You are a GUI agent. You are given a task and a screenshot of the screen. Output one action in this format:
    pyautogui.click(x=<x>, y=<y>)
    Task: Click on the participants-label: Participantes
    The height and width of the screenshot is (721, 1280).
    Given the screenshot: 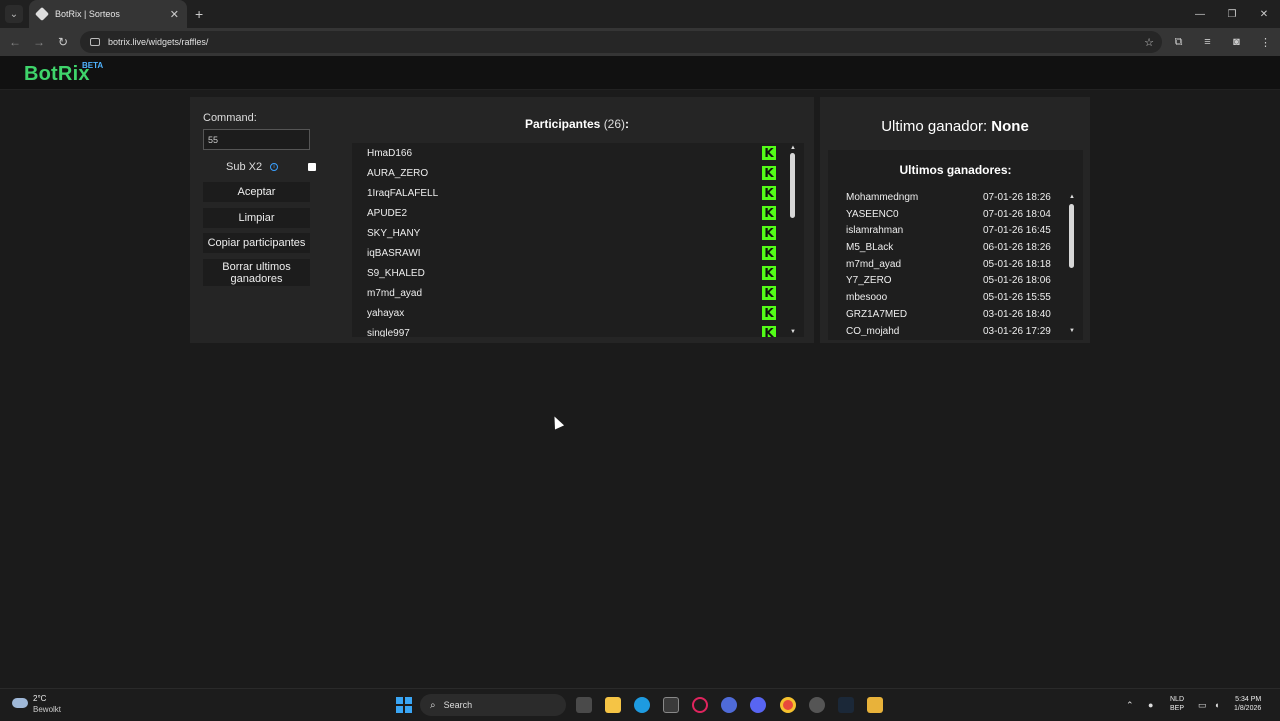 What is the action you would take?
    pyautogui.click(x=562, y=124)
    